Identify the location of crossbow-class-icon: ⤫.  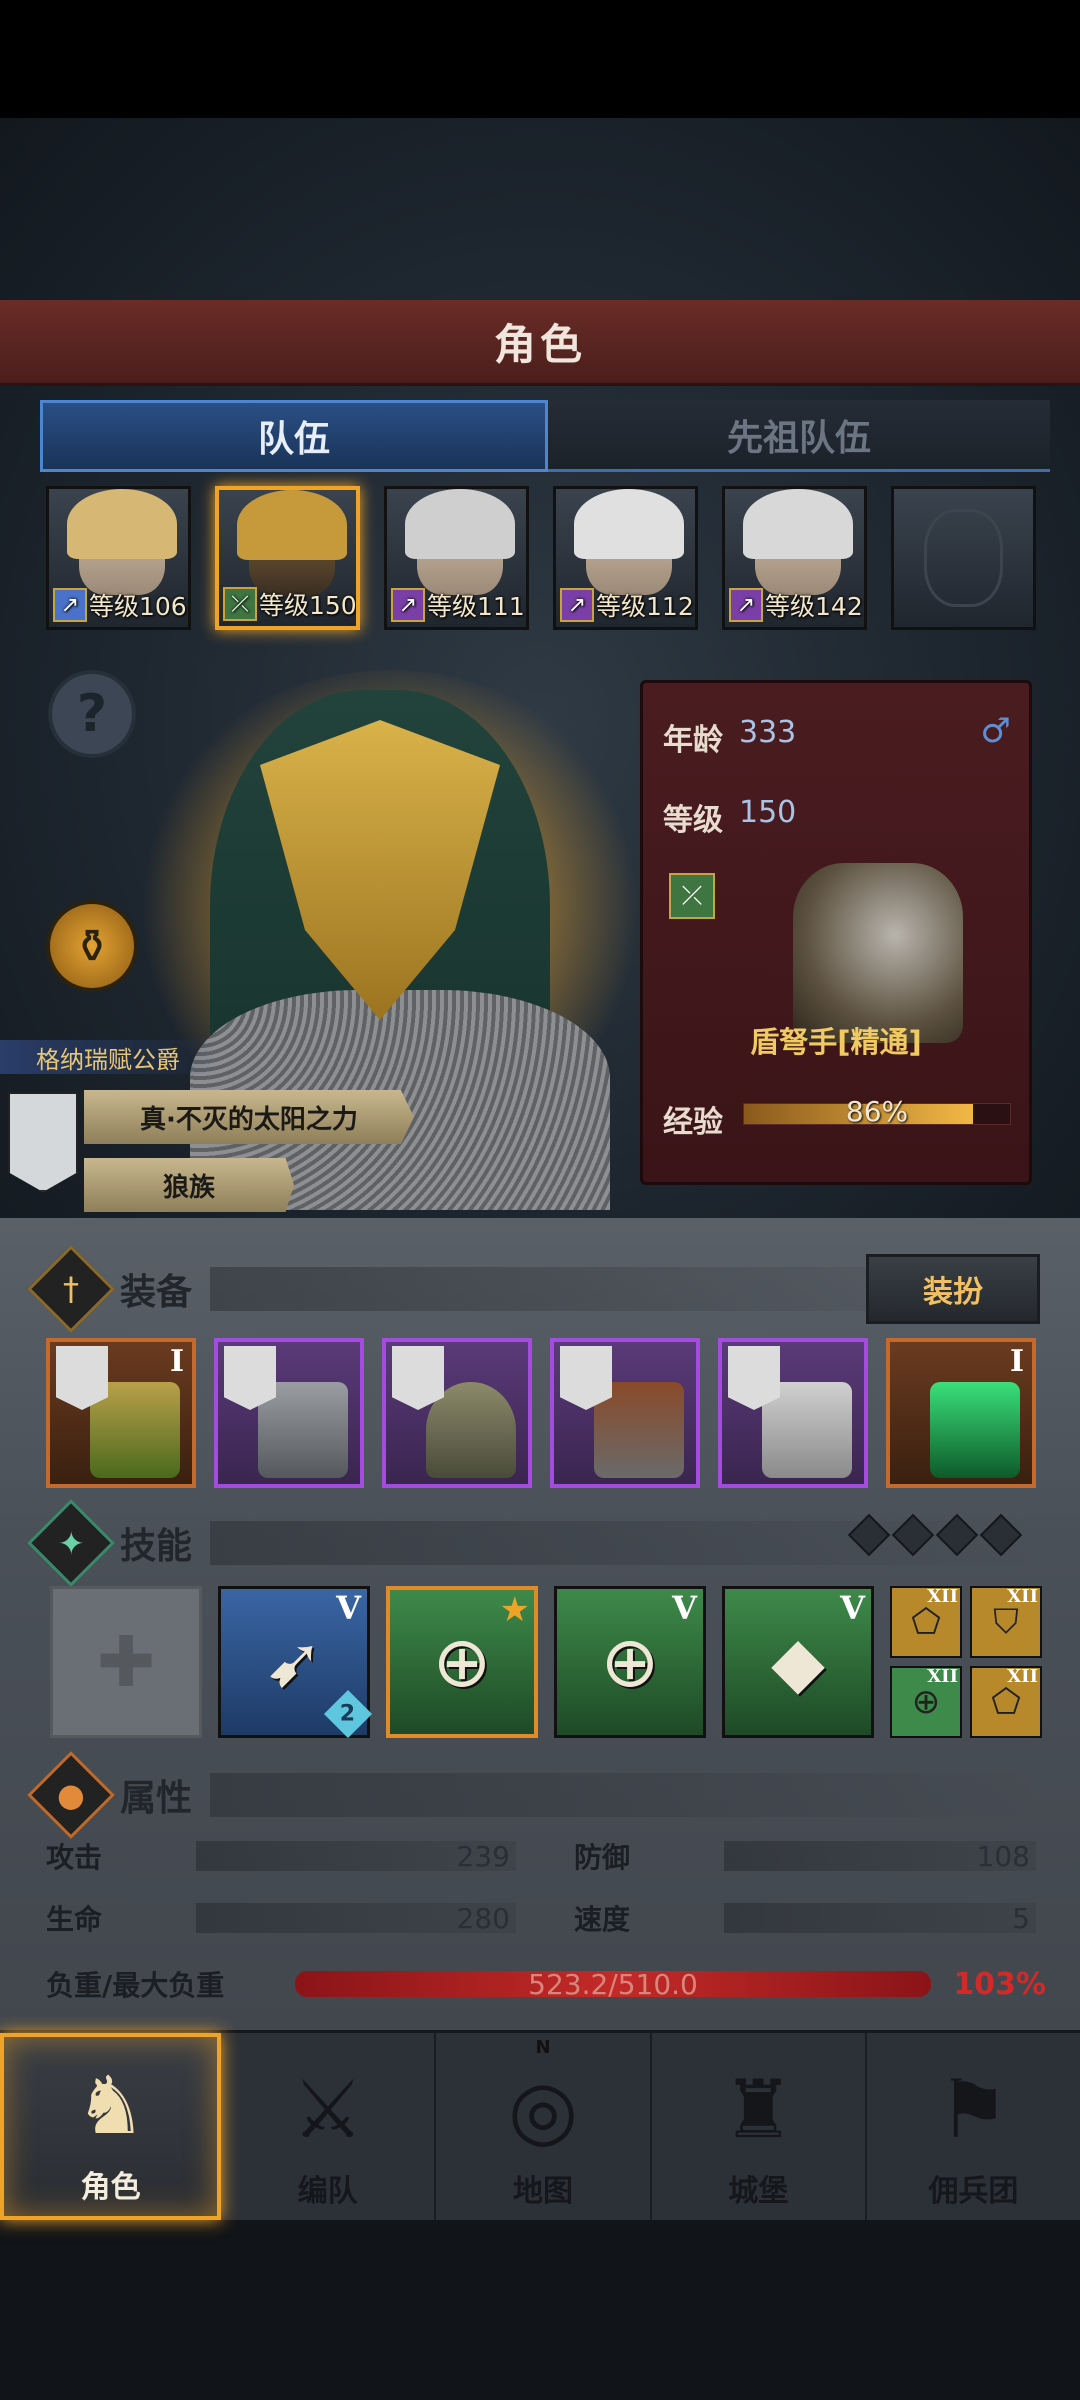
(692, 896).